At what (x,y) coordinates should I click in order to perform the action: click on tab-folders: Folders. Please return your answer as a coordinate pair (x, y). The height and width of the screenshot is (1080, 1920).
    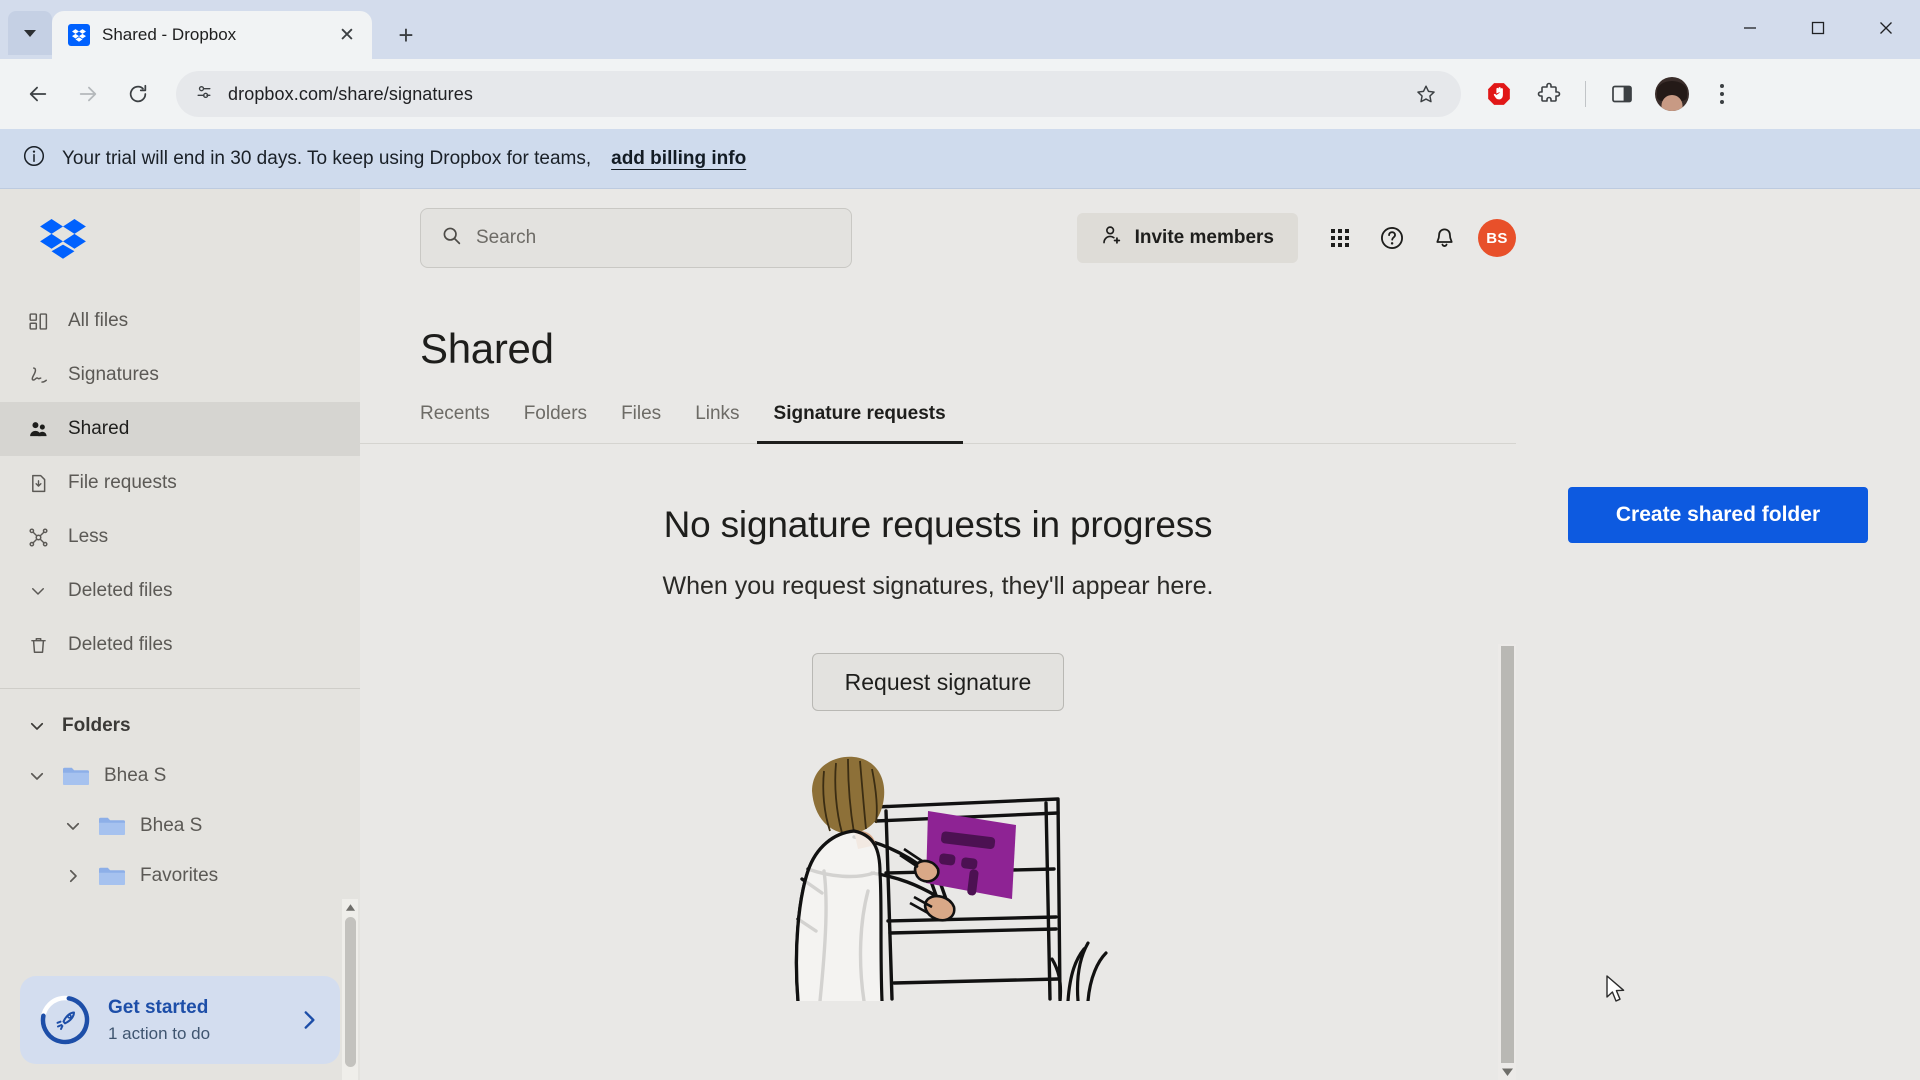
    Looking at the image, I should click on (555, 423).